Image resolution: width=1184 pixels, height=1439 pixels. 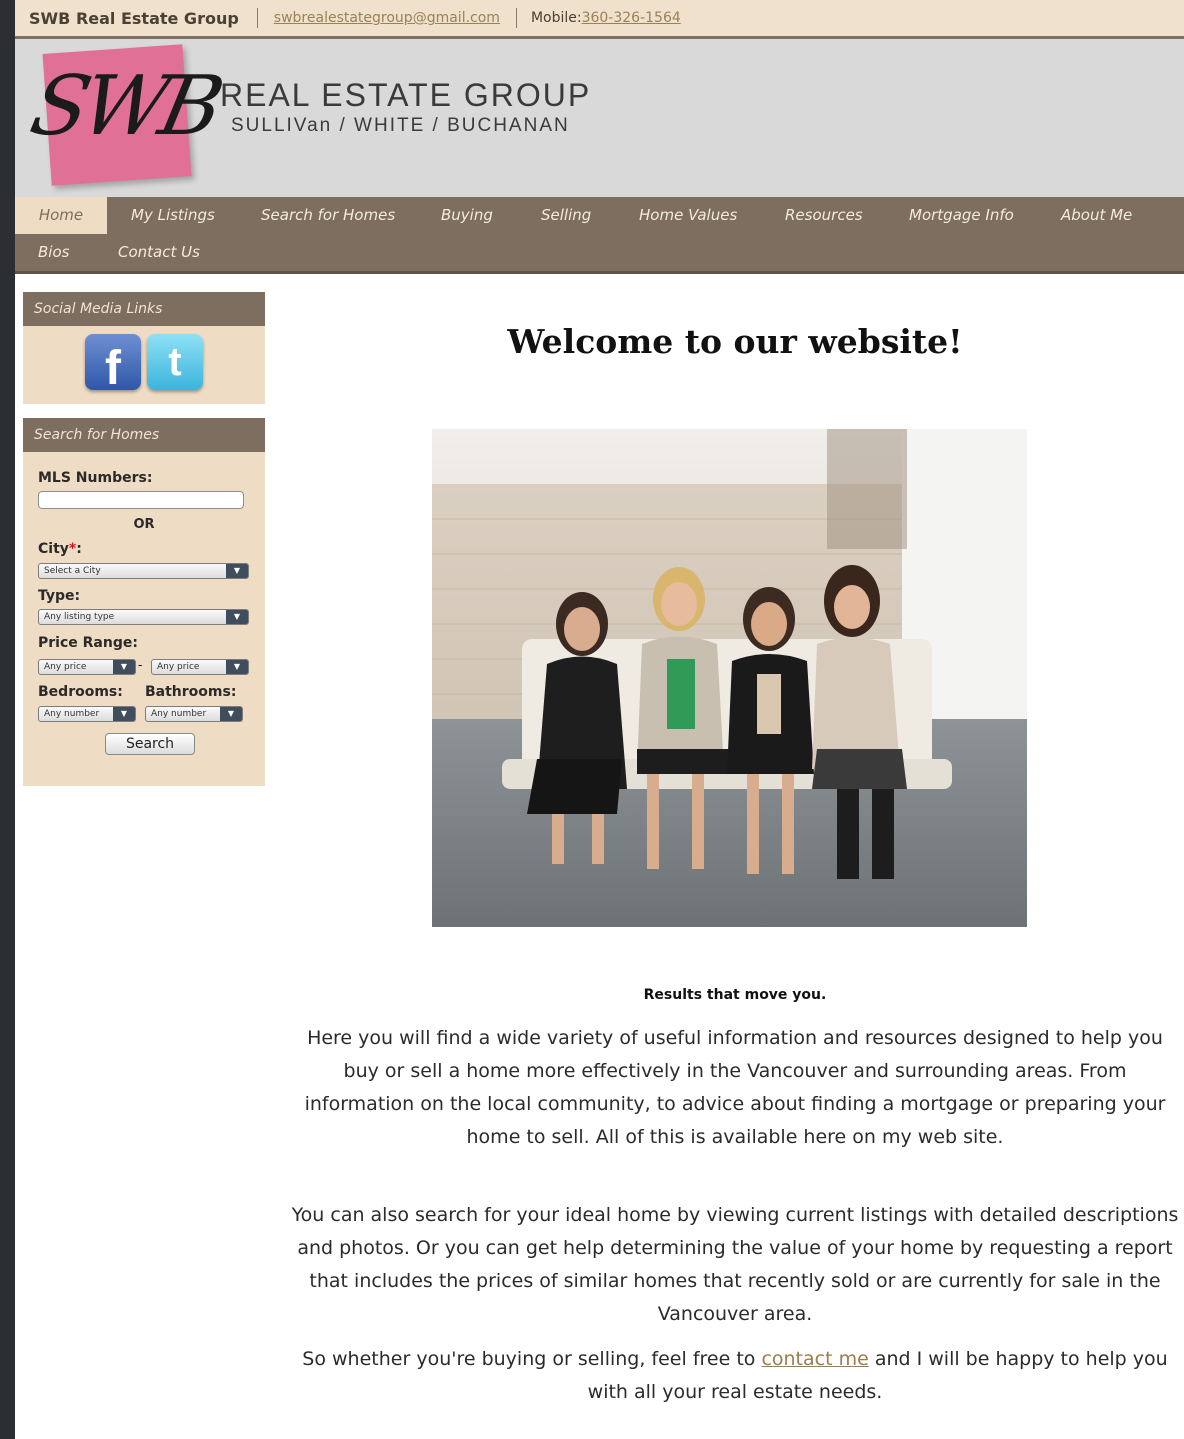 I want to click on city-label-text: City, so click(x=53, y=549).